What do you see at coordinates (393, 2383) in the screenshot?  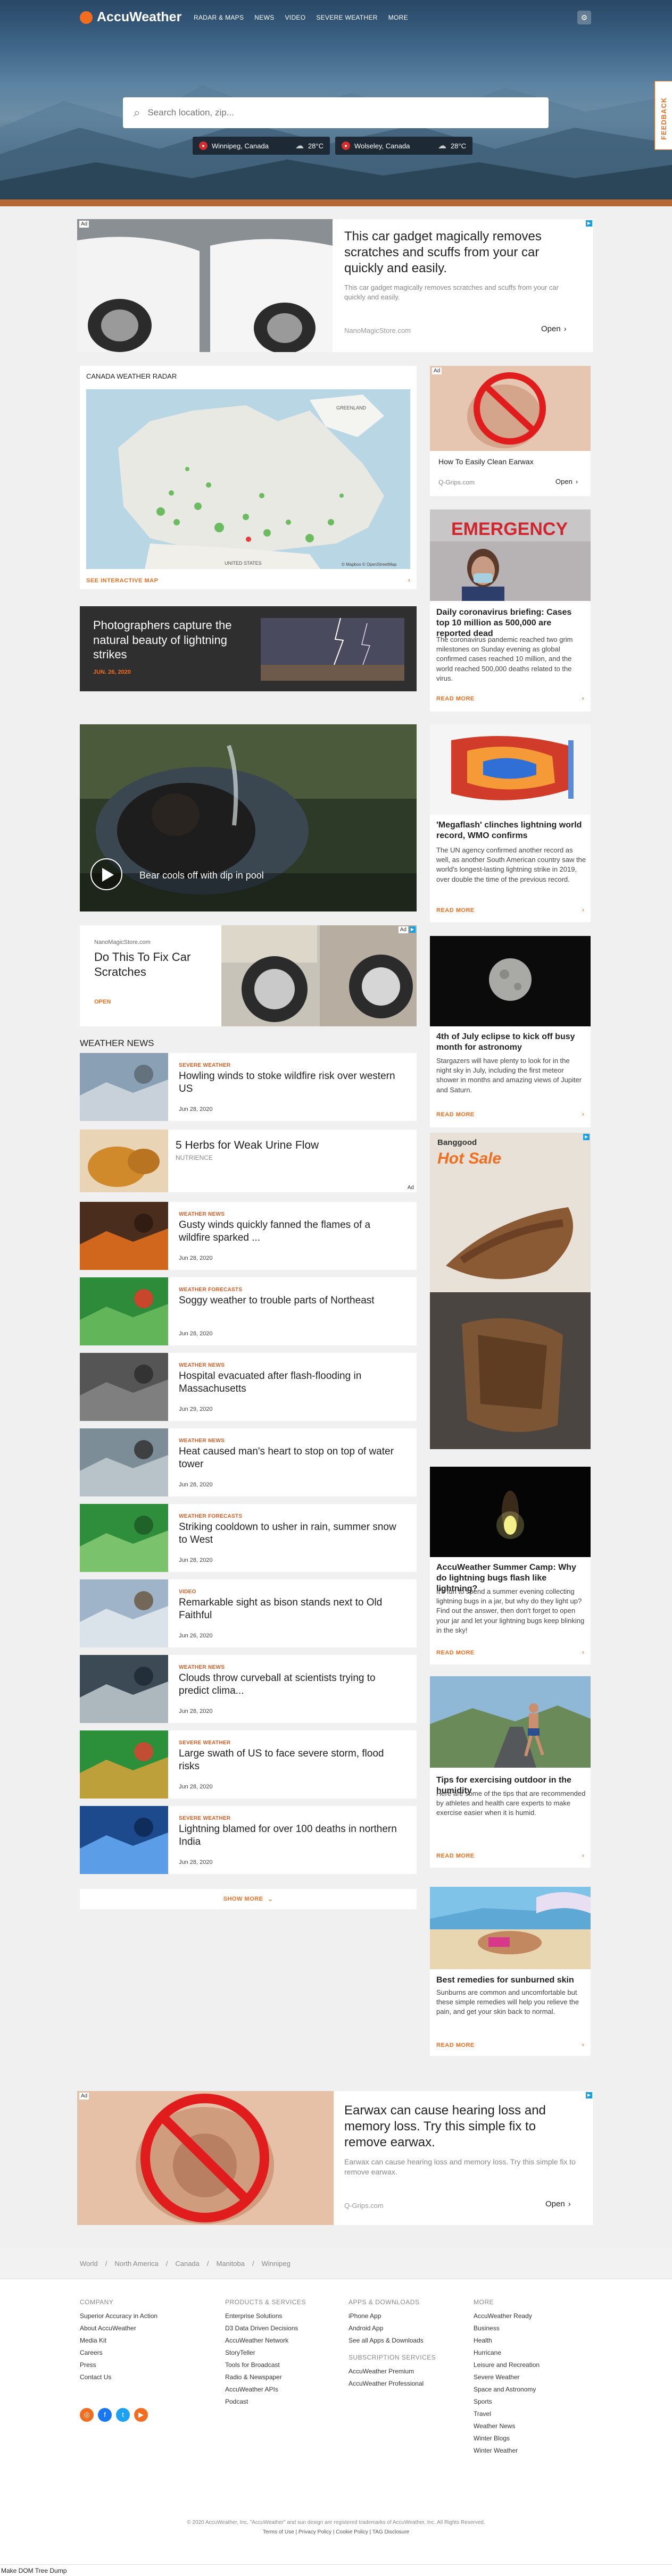 I see `footer-link: AccuWeather Professional` at bounding box center [393, 2383].